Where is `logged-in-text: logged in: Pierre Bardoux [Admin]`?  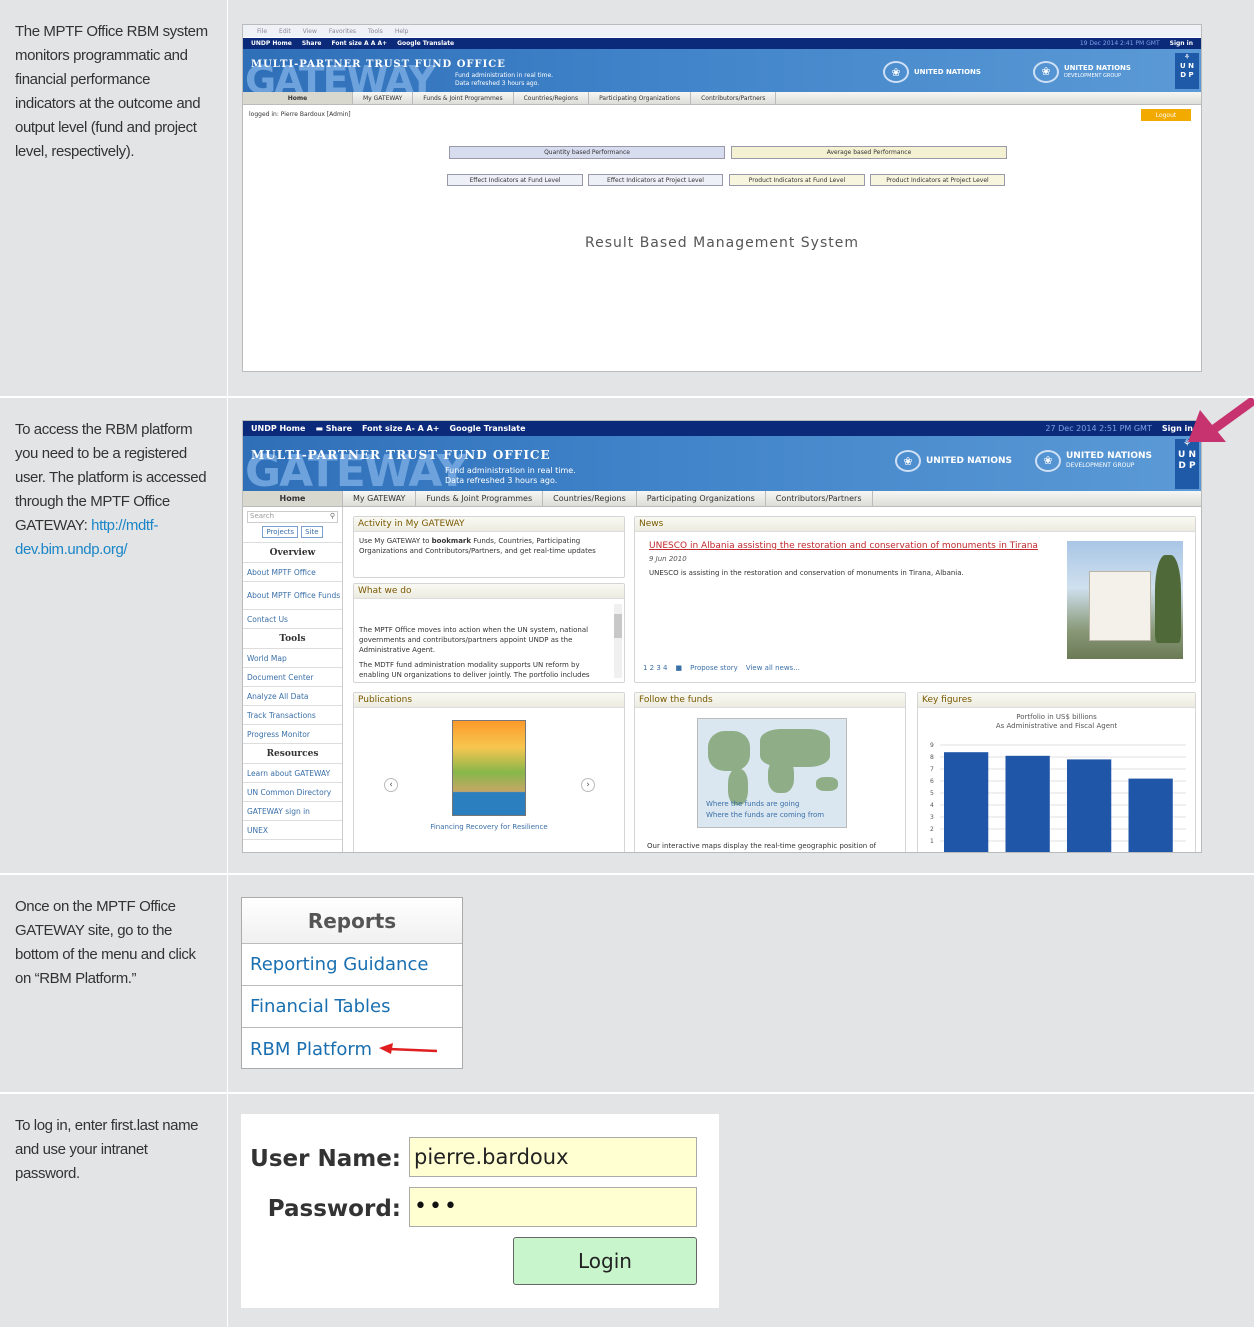
logged-in-text: logged in: Pierre Bardoux [Admin] is located at coordinates (300, 114).